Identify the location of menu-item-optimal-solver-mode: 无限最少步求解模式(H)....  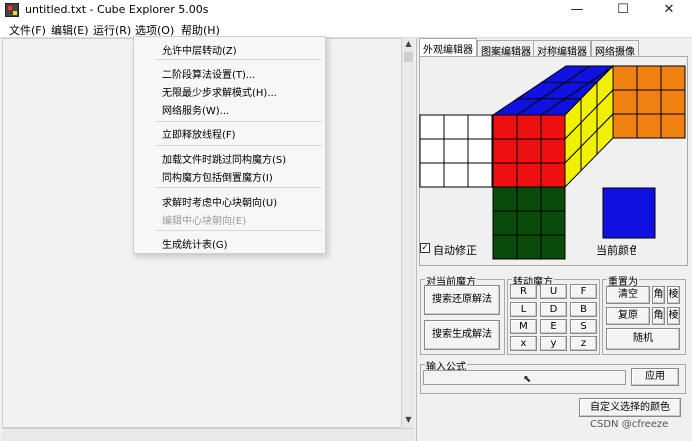
(219, 91).